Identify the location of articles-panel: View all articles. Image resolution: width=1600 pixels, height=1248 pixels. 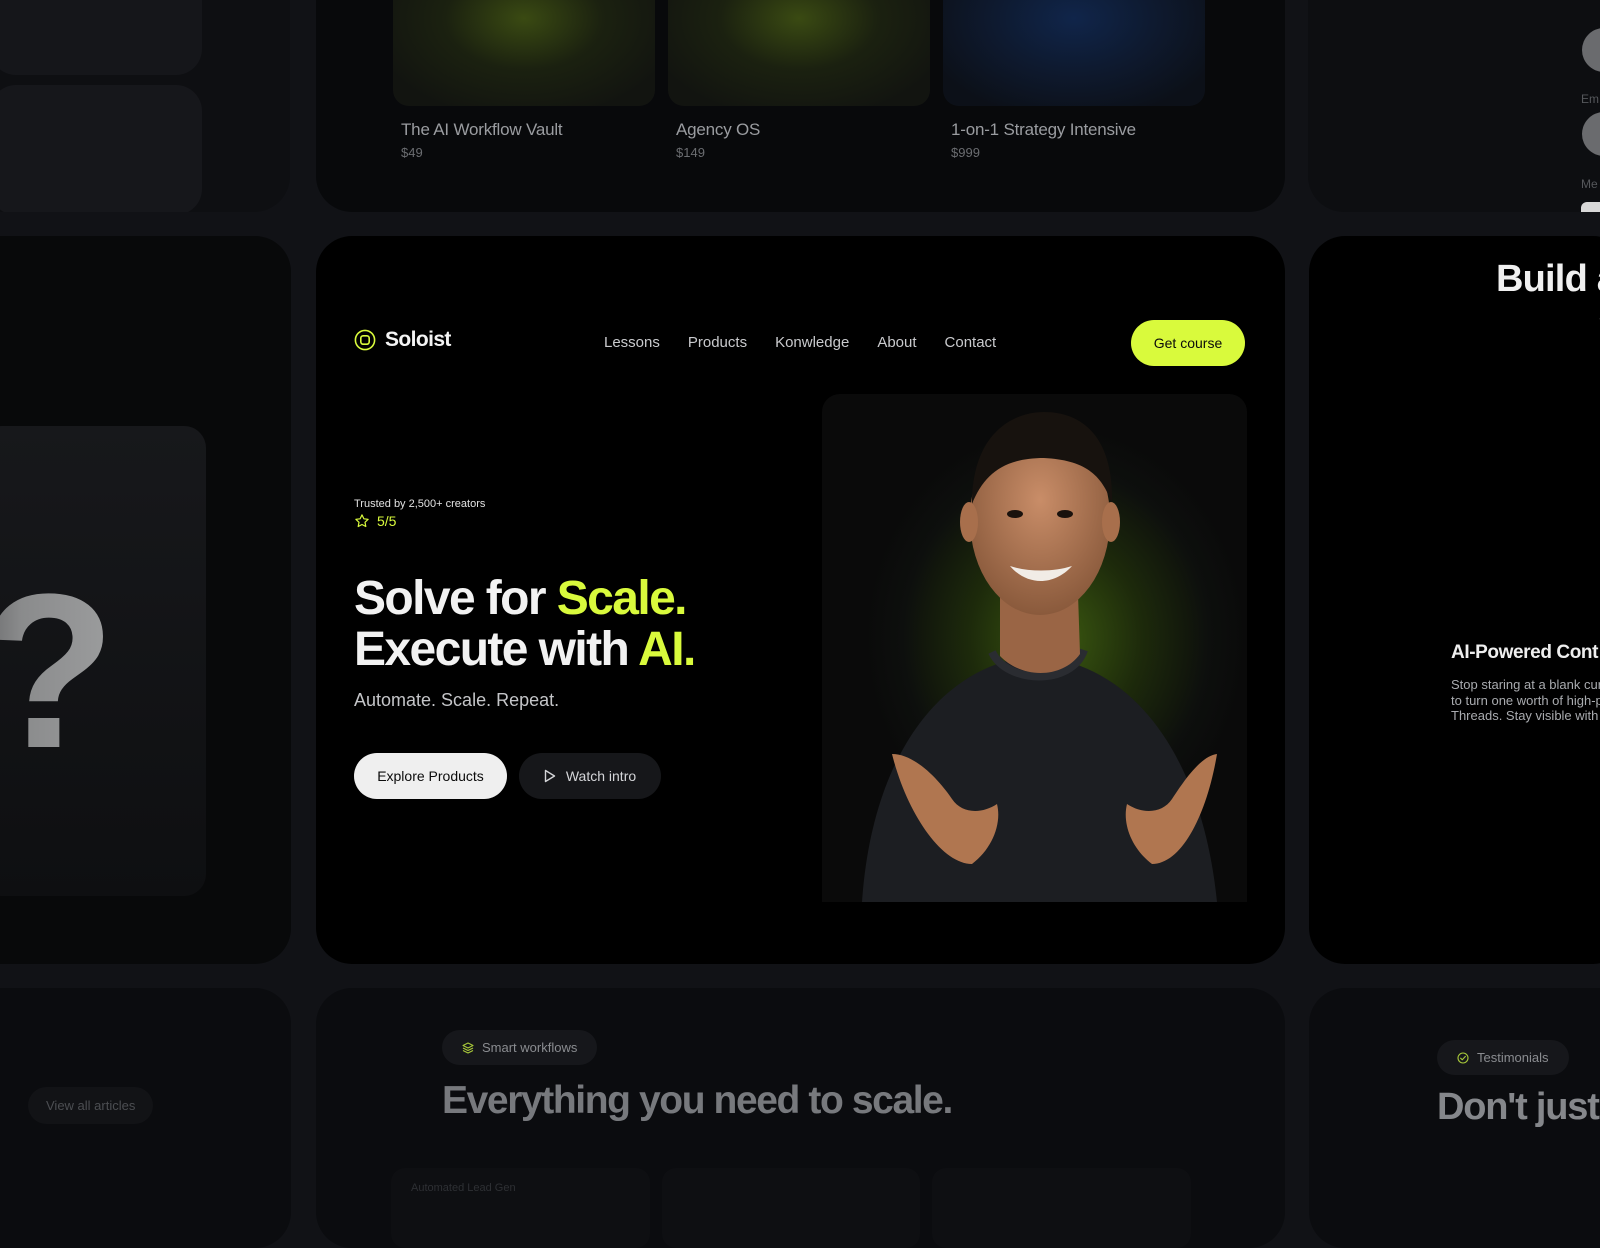
(145, 1118).